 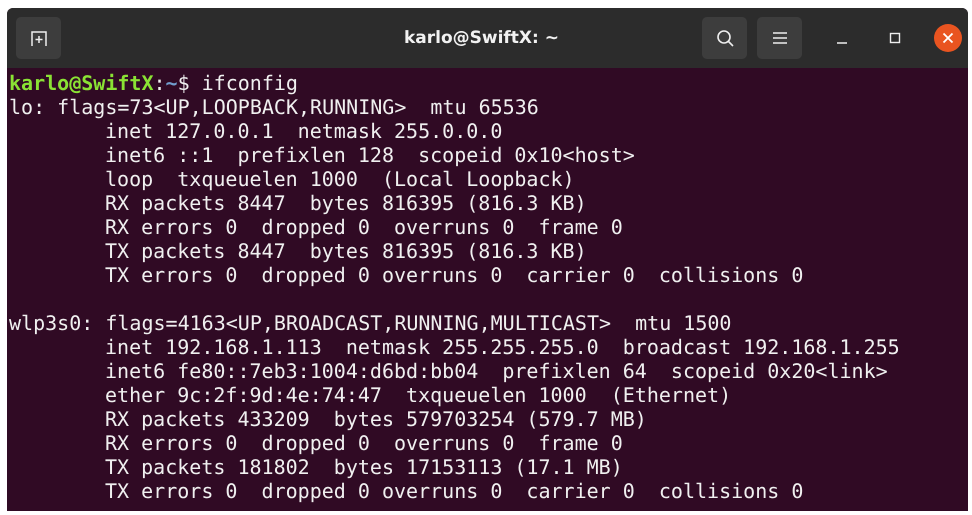 I want to click on output-line: inet 192.168.1.113 netmask 255.255.255.0 broadcast 192.168.1.255, so click(x=502, y=347).